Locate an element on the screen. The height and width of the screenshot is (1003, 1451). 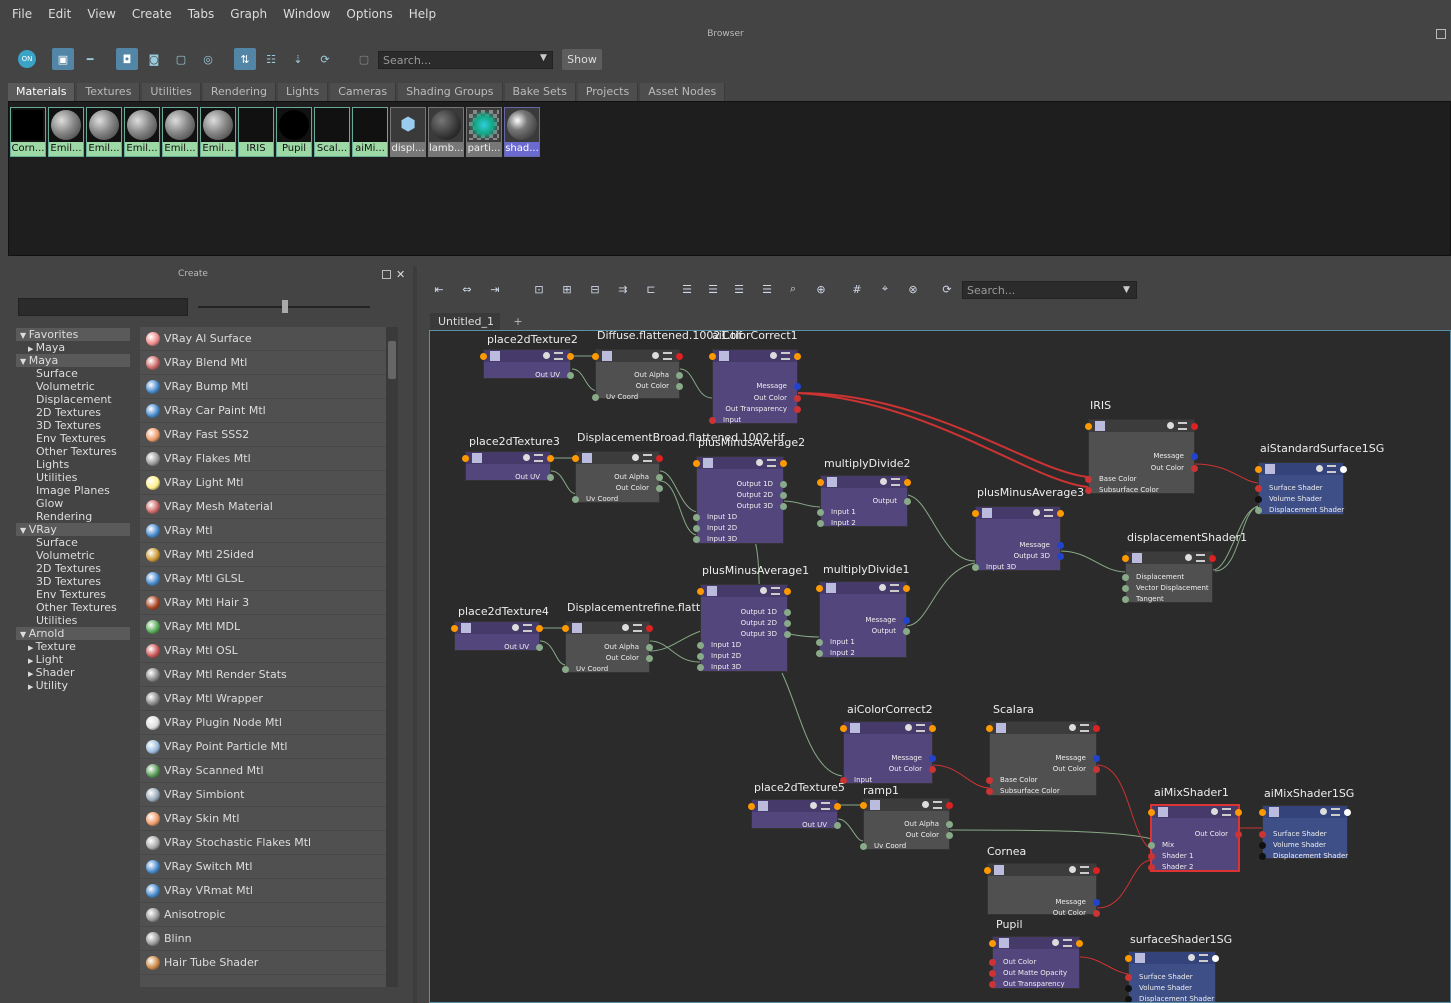
menu-help: Help is located at coordinates (422, 14).